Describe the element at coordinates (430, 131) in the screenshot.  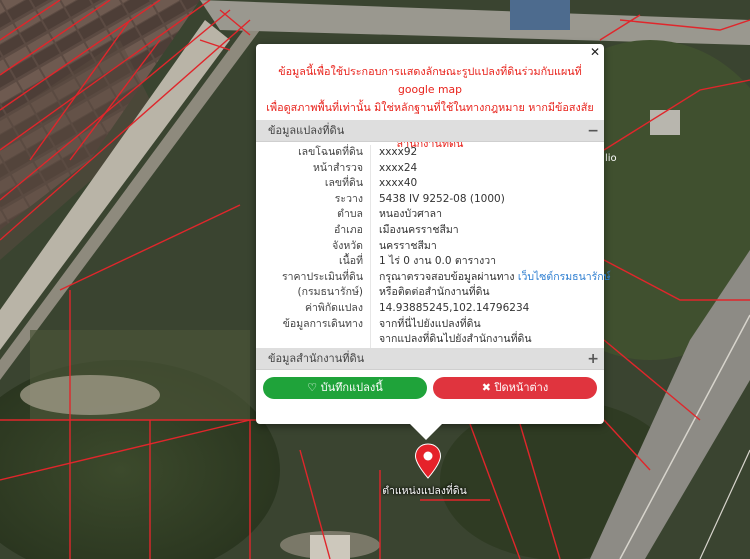
I see `section-parcel-header: ข้อมูลแปลงที่ดิน −` at that location.